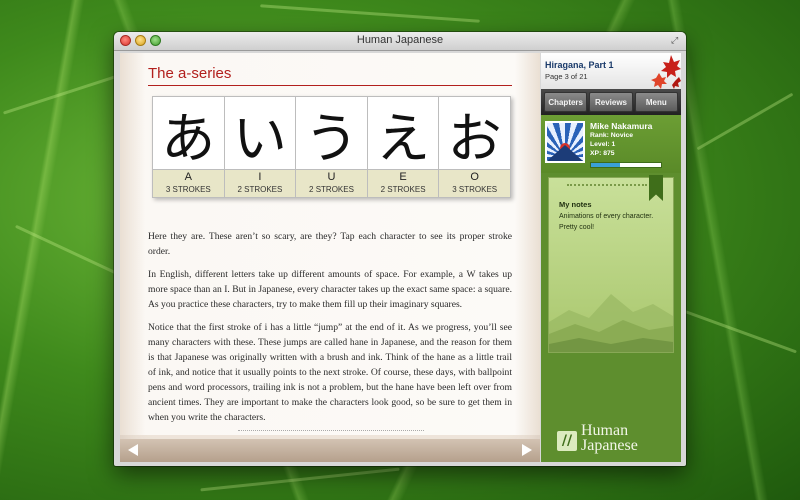 The height and width of the screenshot is (500, 800). Describe the element at coordinates (330, 85) in the screenshot. I see `title-divider` at that location.